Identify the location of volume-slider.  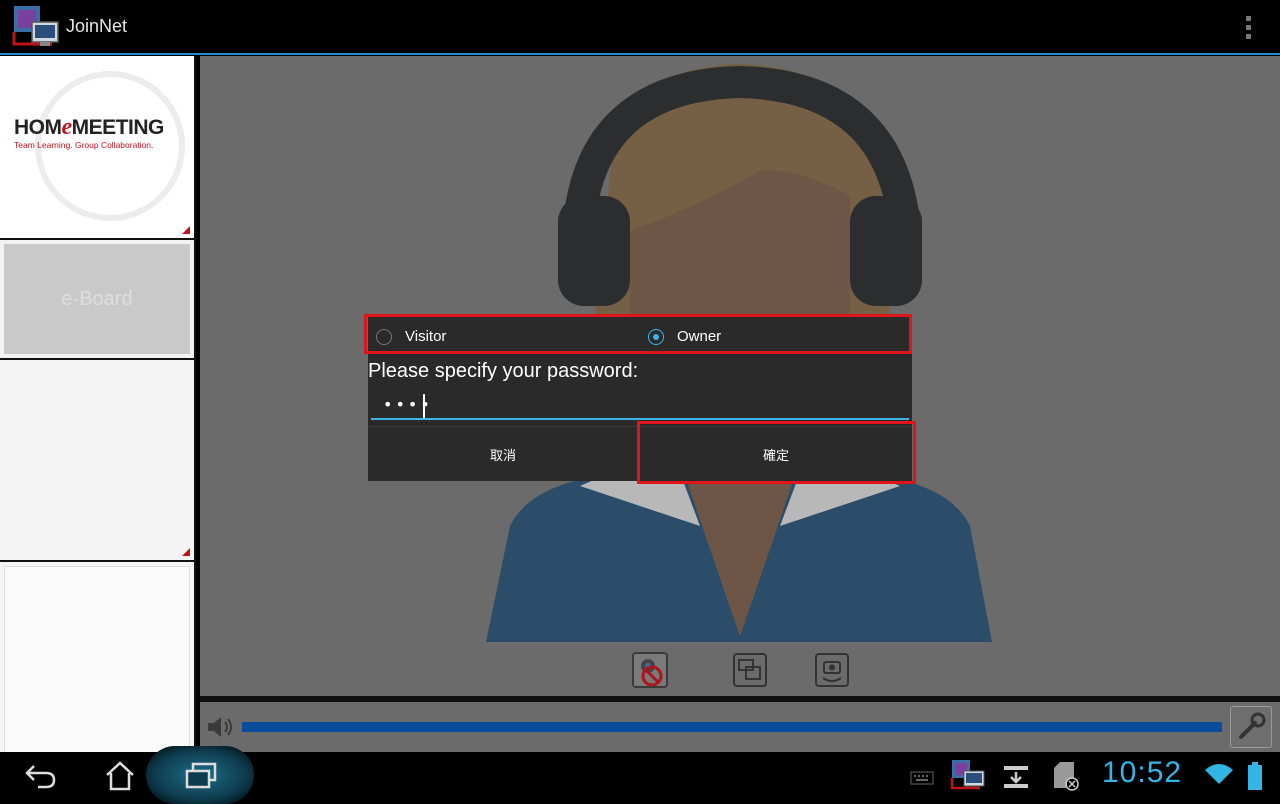
(732, 727).